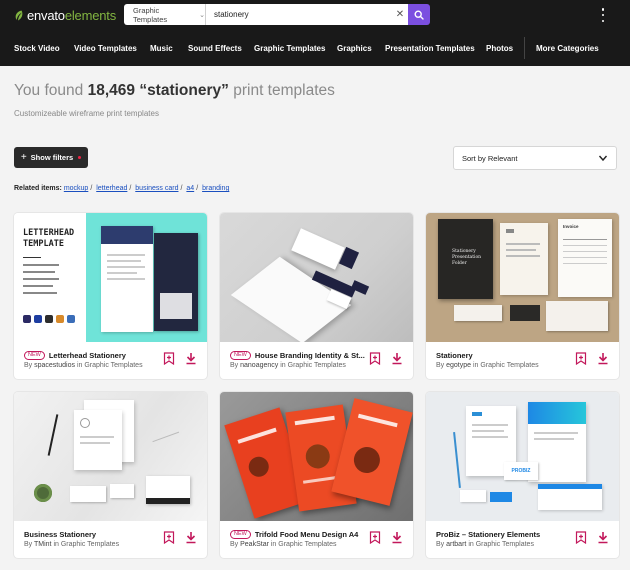 This screenshot has width=630, height=570. What do you see at coordinates (283, 544) in the screenshot?
I see `card-meta: By PeakStar in Graphic Templates` at bounding box center [283, 544].